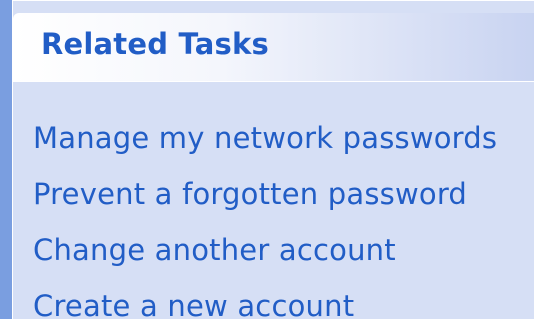 The image size is (534, 319). I want to click on task-link-create-new-account: Create a new account, so click(265, 298).